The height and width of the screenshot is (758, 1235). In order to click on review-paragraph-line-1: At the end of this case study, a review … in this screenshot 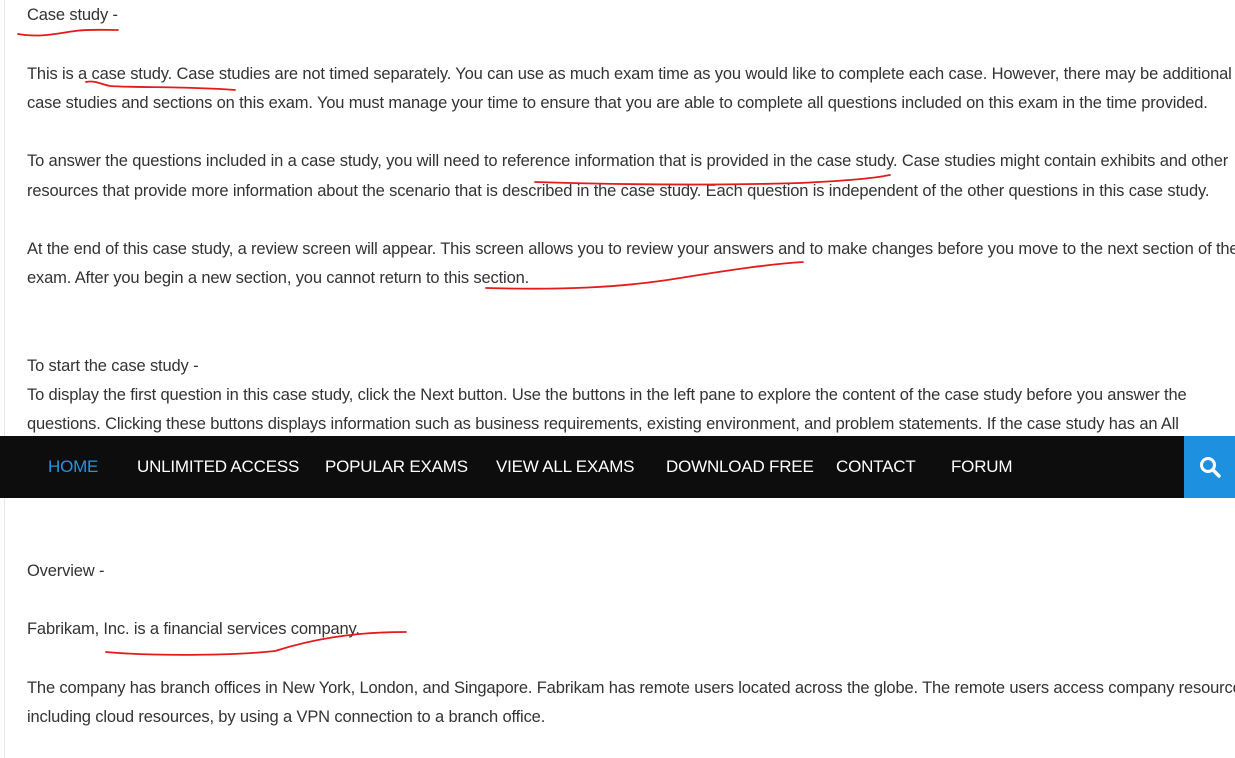, I will do `click(631, 249)`.